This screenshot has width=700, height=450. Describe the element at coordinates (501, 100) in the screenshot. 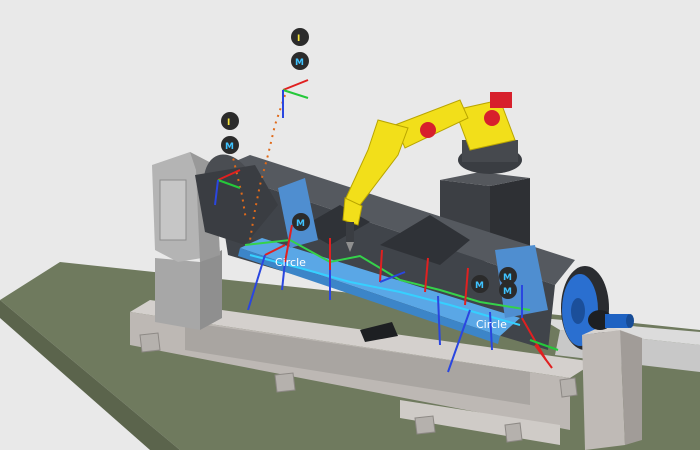

I see `robot-shoulder-motor` at that location.